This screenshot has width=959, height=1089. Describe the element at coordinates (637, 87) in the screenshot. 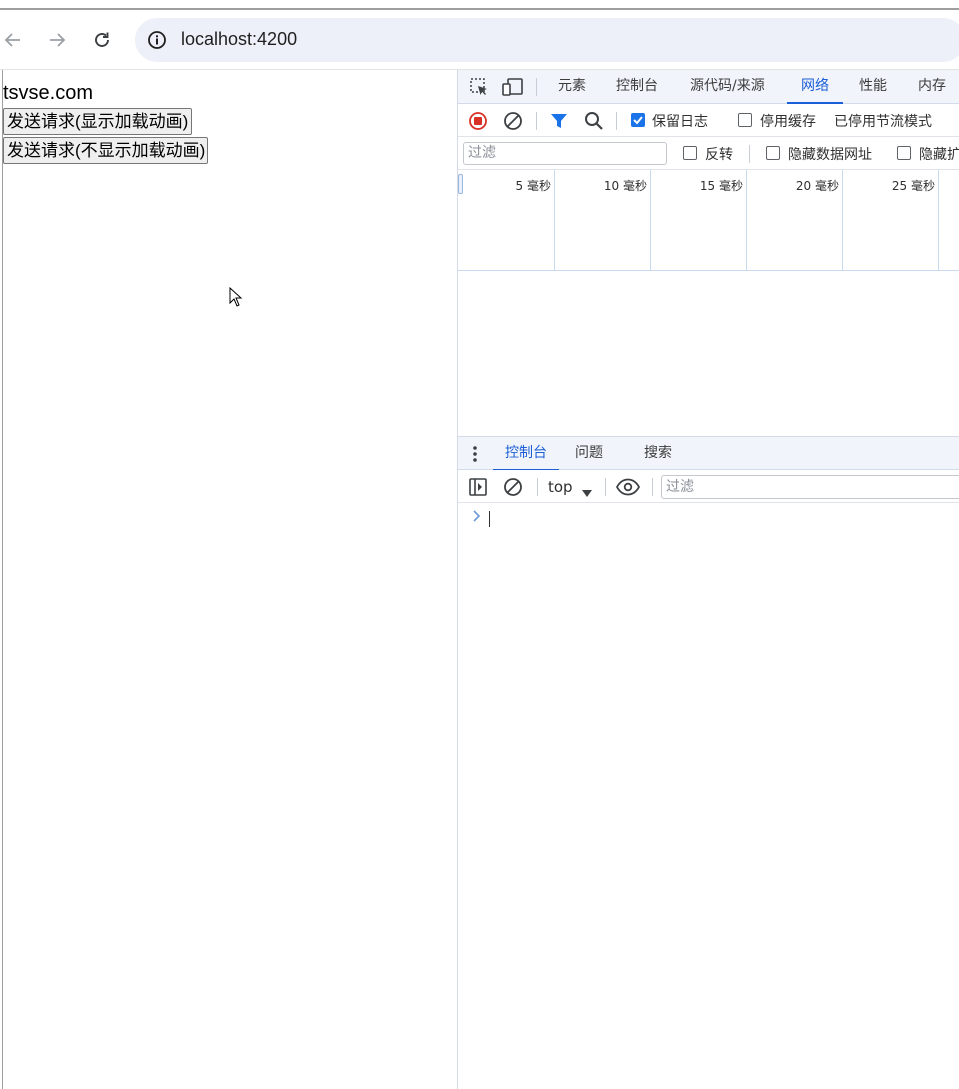

I see `tab-console: 控制台` at that location.